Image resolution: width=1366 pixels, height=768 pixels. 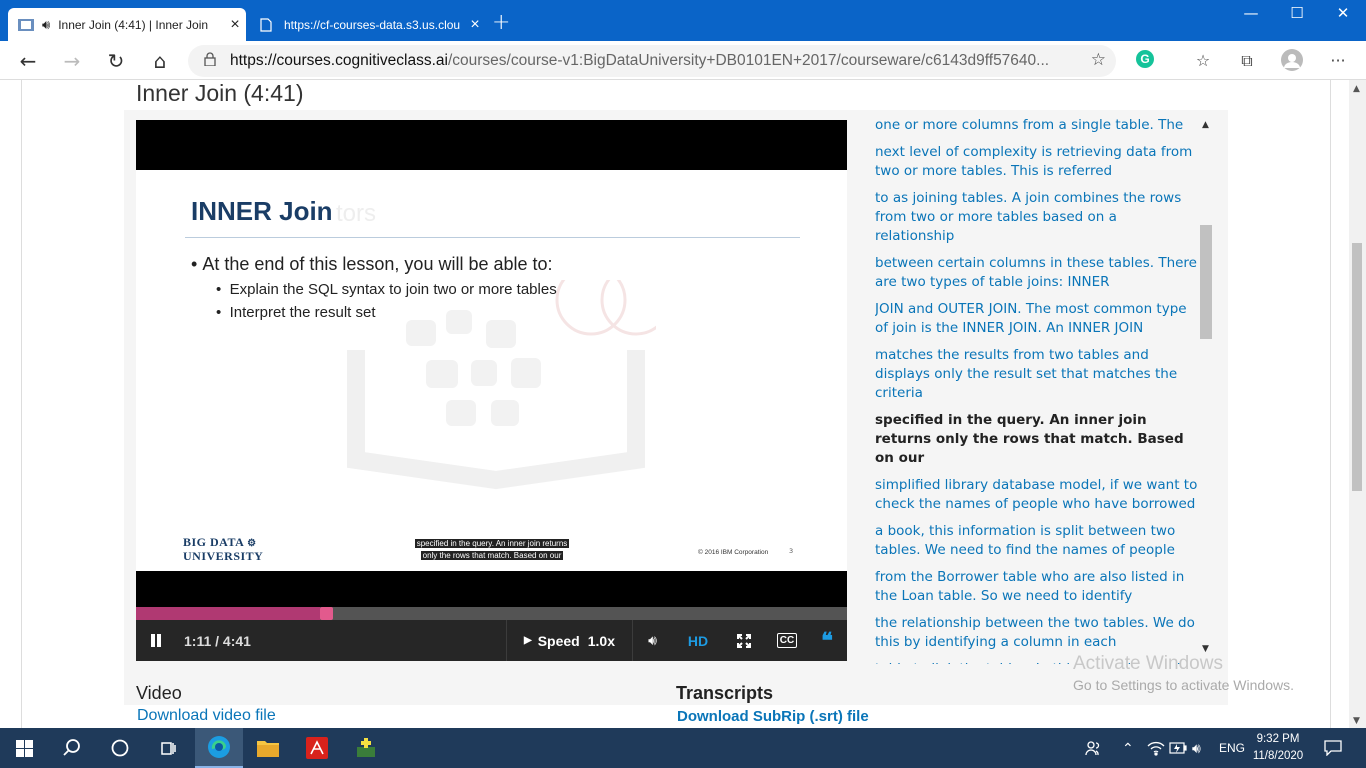 What do you see at coordinates (725, 693) in the screenshot?
I see `transcripts-heading: Transcripts` at bounding box center [725, 693].